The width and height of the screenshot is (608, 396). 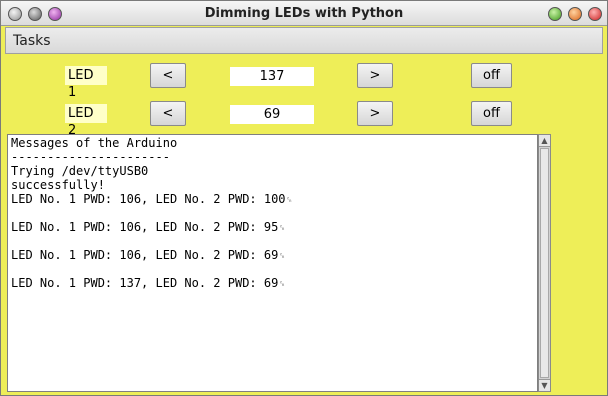 What do you see at coordinates (272, 114) in the screenshot?
I see `led2-value-field: 69` at bounding box center [272, 114].